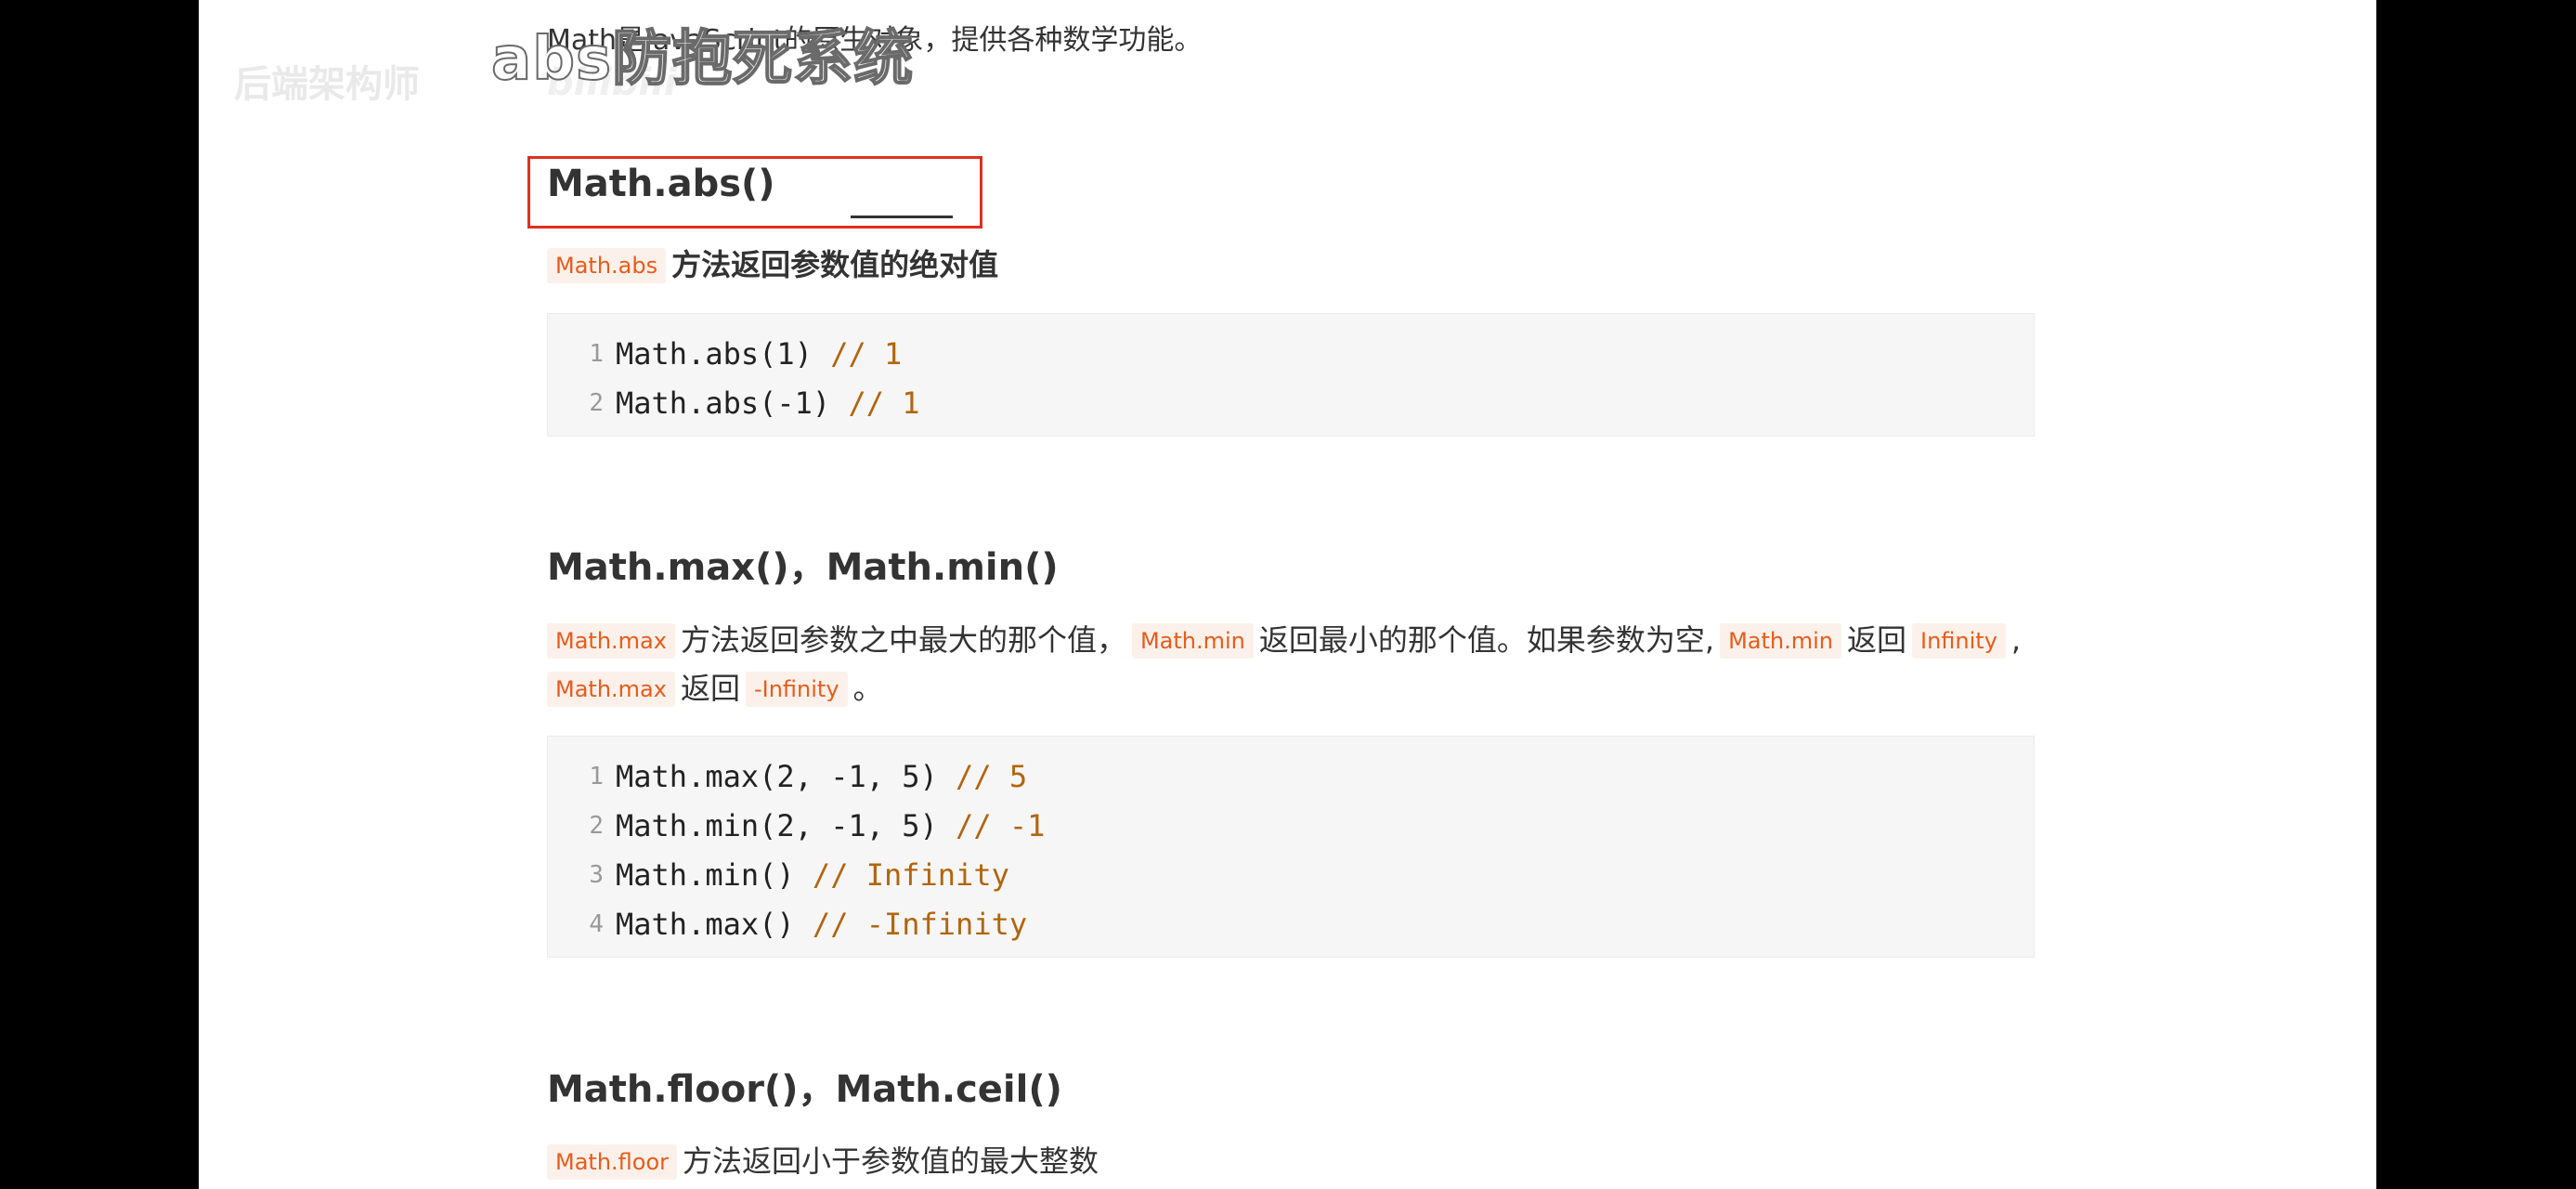  I want to click on code-block-abs: 1 Math.abs(1) // 1 2 Math.abs(-1) // 1, so click(1291, 375).